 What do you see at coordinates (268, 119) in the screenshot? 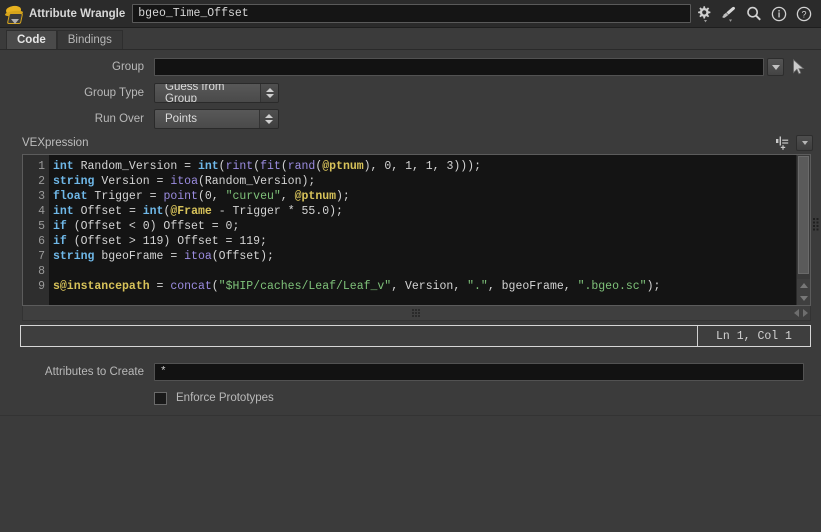
I see `run-over-stepper-icon` at bounding box center [268, 119].